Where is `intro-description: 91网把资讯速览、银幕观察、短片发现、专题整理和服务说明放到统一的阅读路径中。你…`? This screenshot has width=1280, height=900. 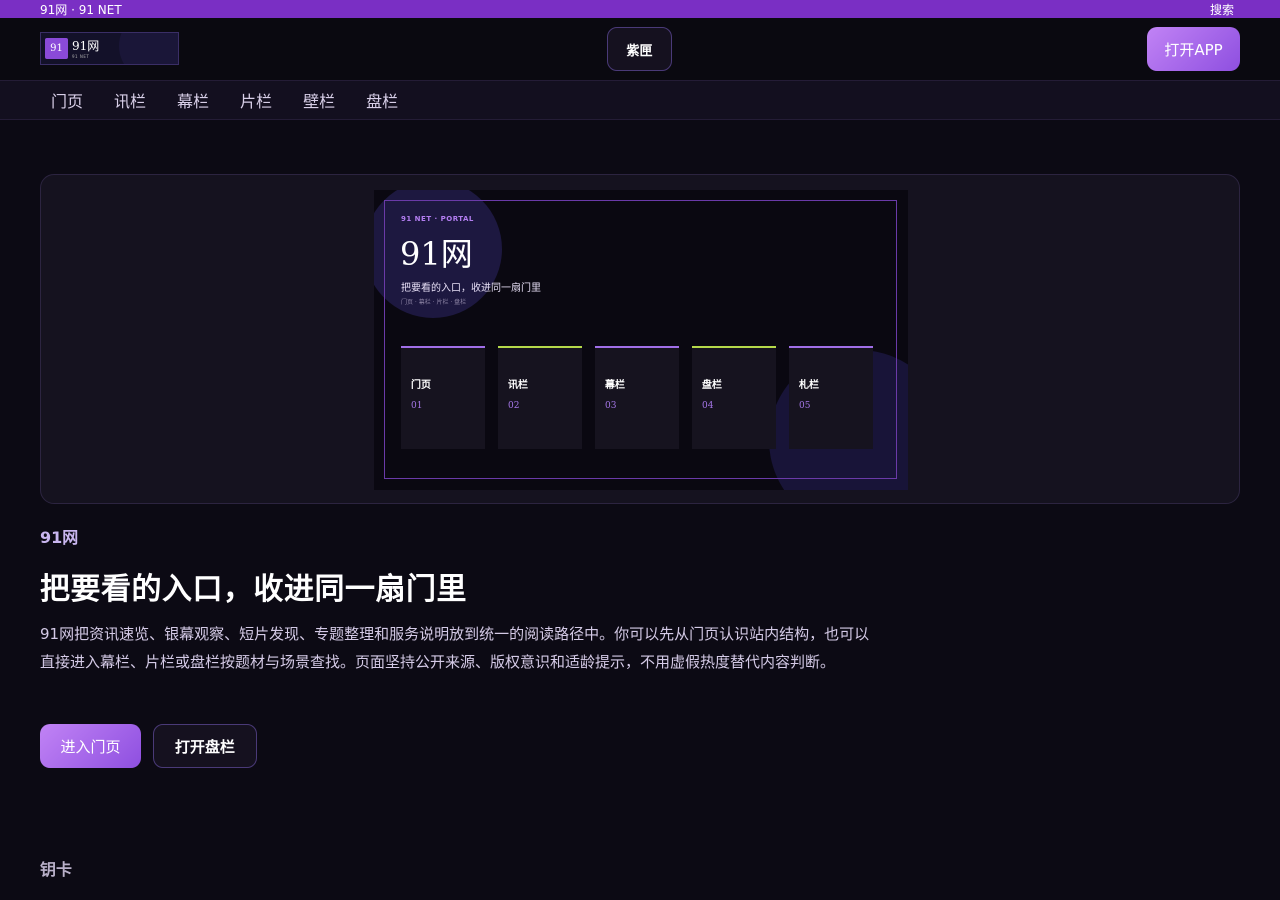 intro-description: 91网把资讯速览、银幕观察、短片发现、专题整理和服务说明放到统一的阅读路径中。你… is located at coordinates (455, 648).